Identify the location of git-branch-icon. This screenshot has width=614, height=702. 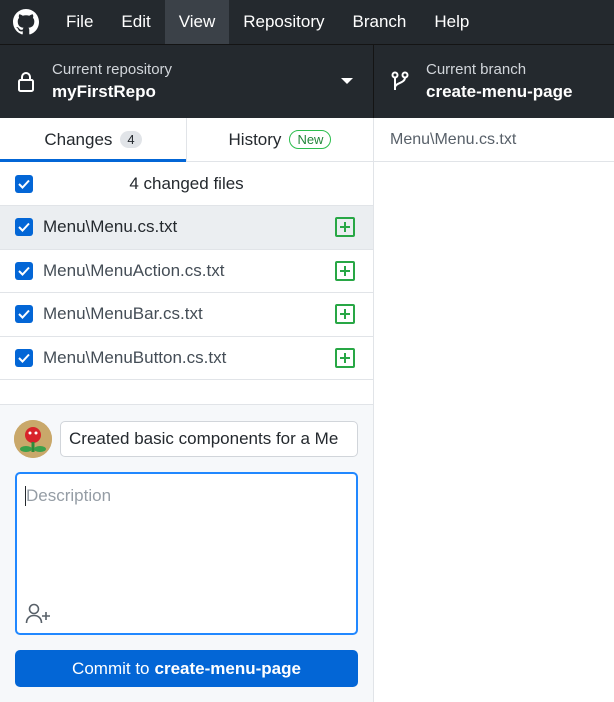
(400, 82).